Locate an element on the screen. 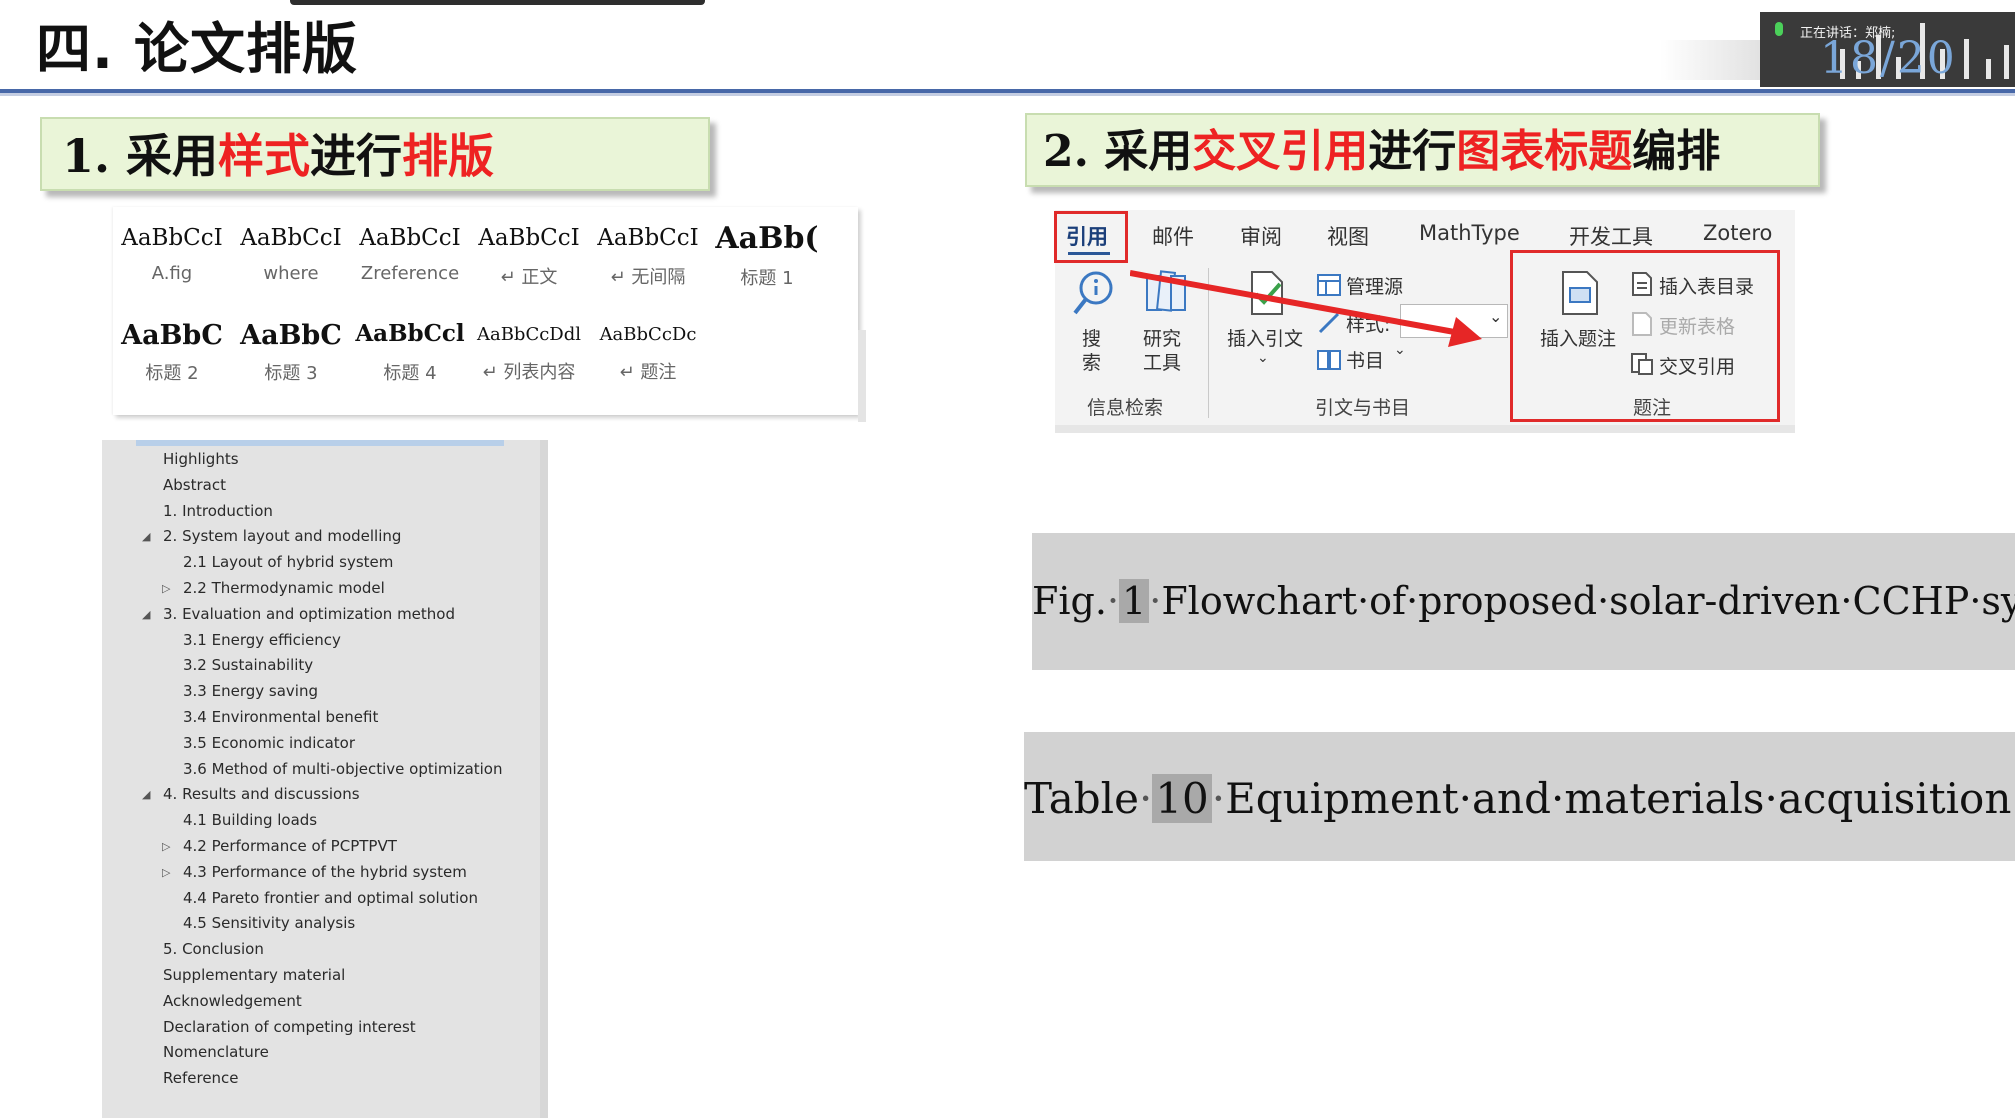 The height and width of the screenshot is (1118, 2015). update-table-label: 更新表格 is located at coordinates (1697, 327).